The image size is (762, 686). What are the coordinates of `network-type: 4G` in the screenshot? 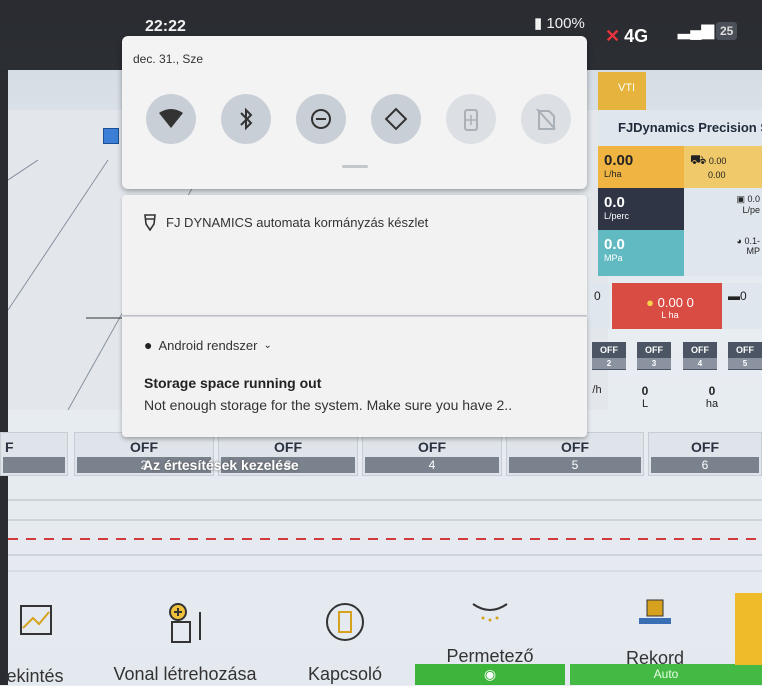 It's located at (636, 36).